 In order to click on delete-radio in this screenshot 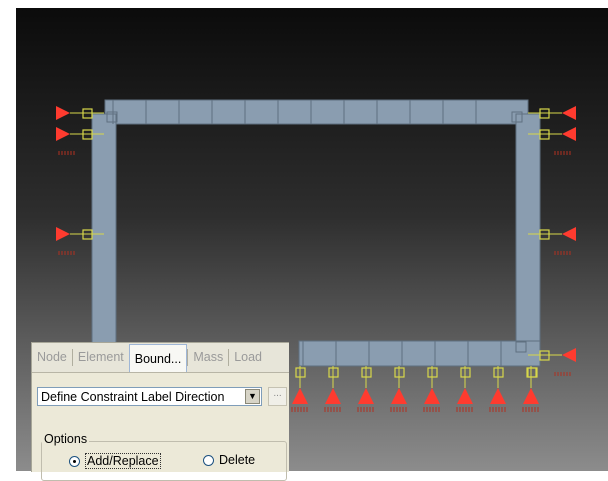, I will do `click(208, 460)`.